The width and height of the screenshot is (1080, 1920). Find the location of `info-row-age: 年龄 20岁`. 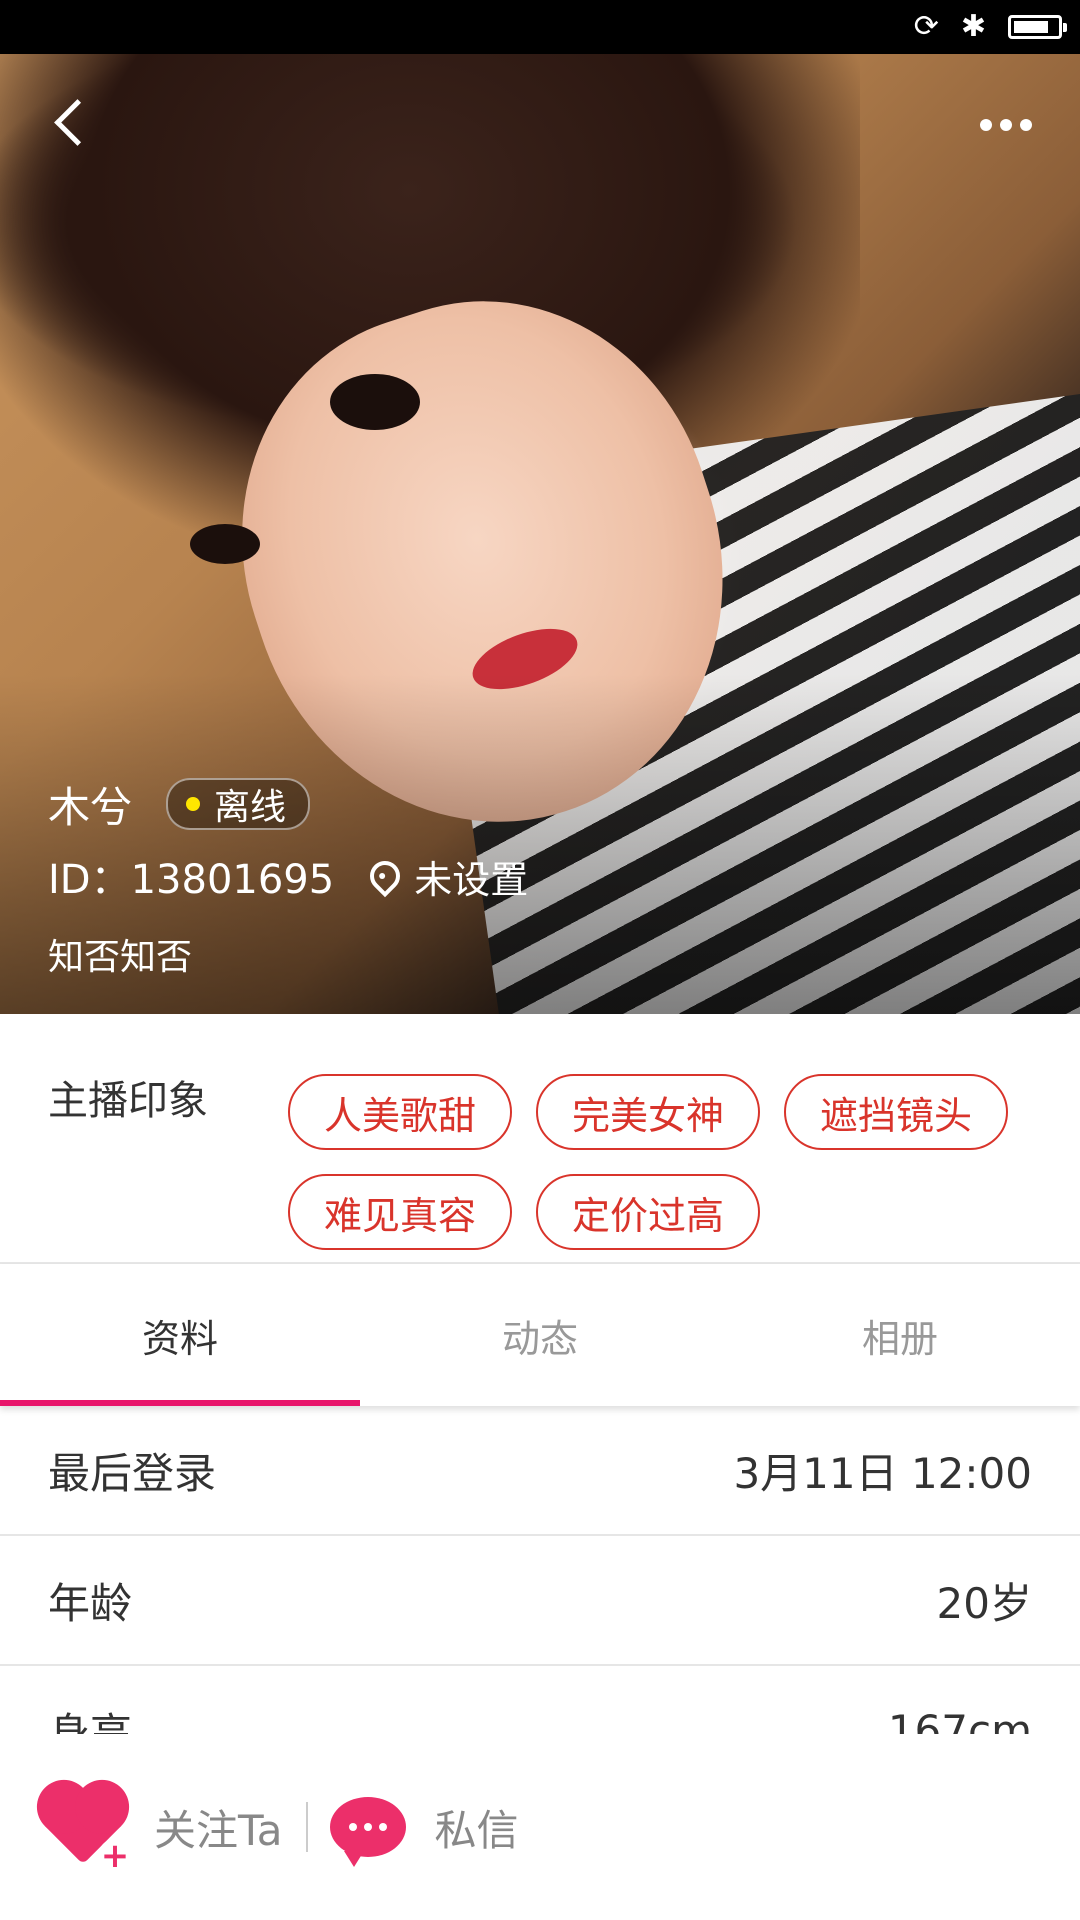

info-row-age: 年龄 20岁 is located at coordinates (540, 1601).